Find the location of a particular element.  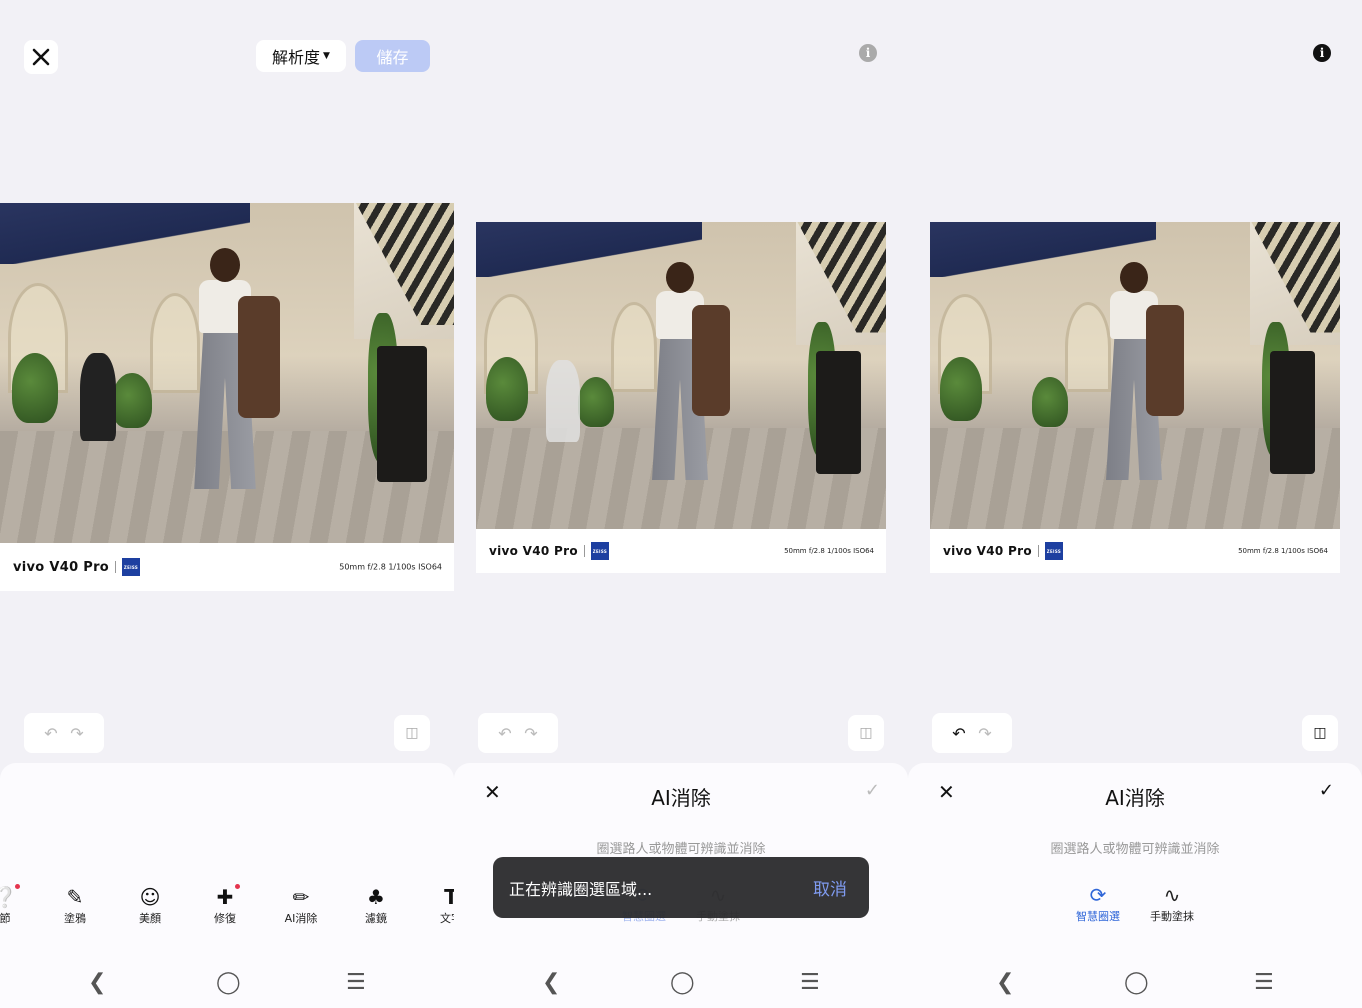

text-icon: T is located at coordinates (449, 897).